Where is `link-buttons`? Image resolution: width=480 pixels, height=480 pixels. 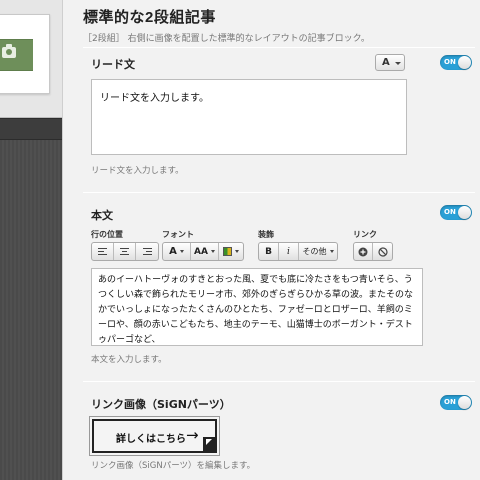 link-buttons is located at coordinates (373, 251).